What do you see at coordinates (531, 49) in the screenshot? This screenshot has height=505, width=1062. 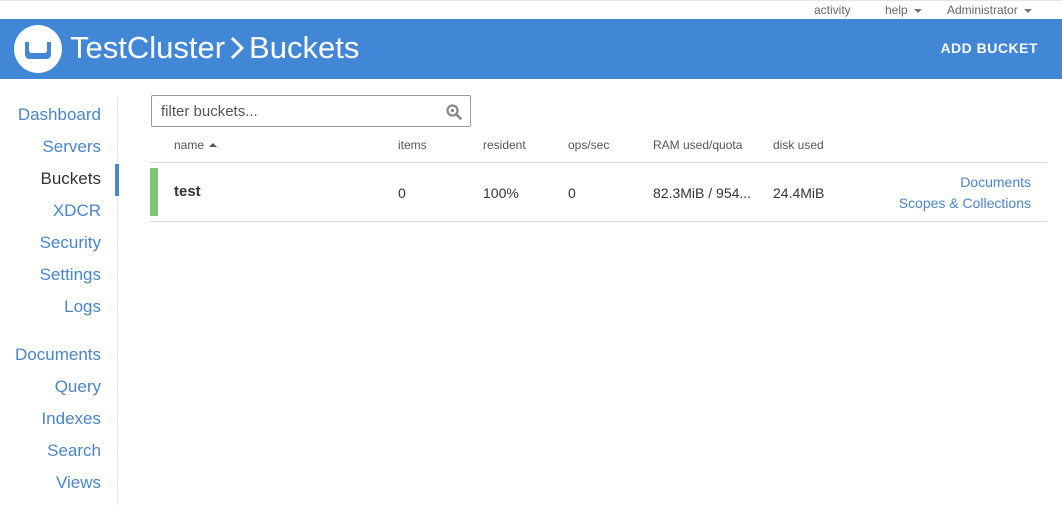 I see `page-header: TestCluster Buckets ADD BUCKET` at bounding box center [531, 49].